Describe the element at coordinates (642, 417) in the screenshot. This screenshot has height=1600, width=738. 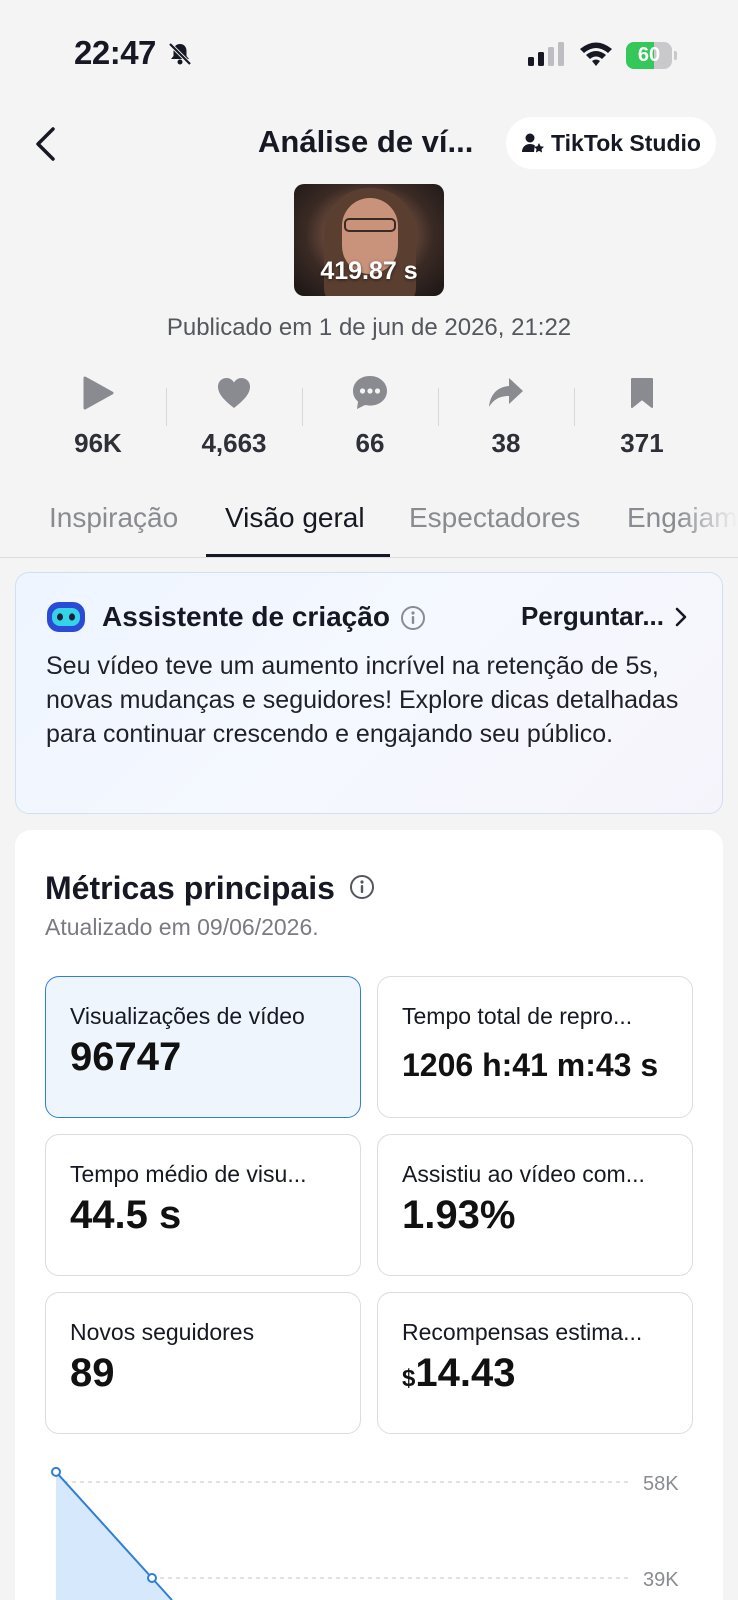
I see `stat-saves: 371` at that location.